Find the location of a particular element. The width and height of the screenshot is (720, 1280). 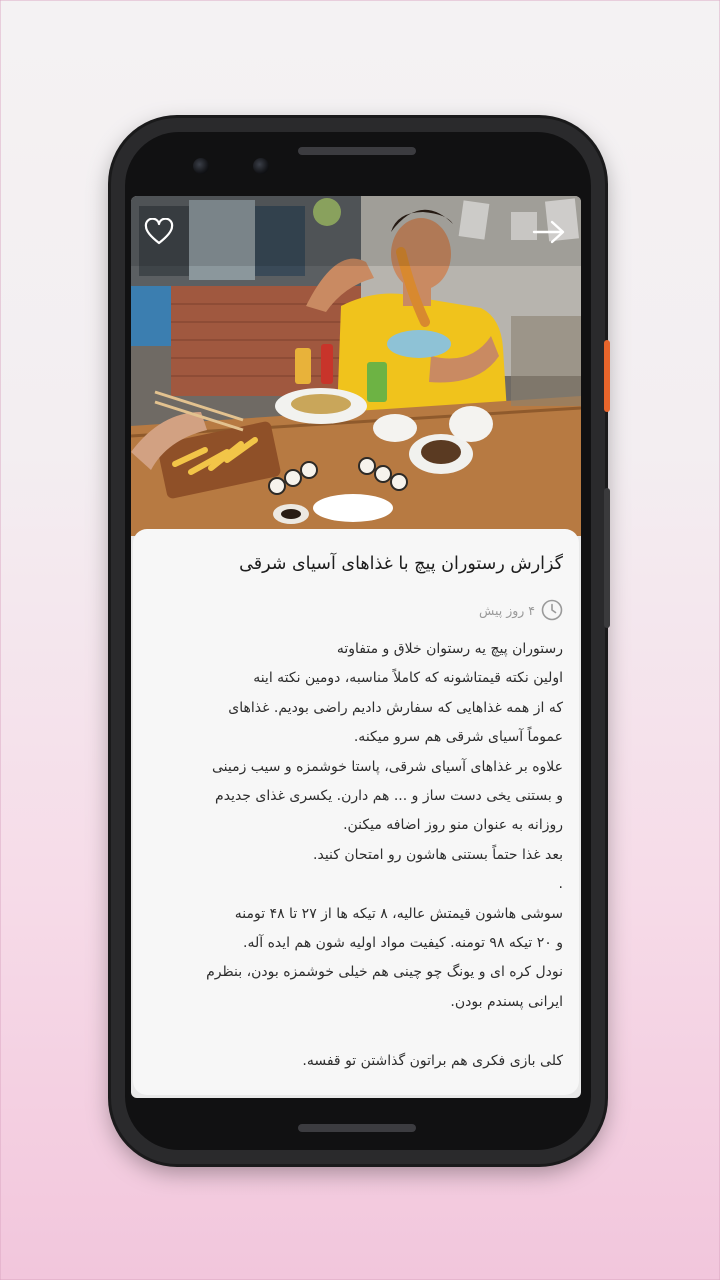

article-blank-line is located at coordinates (356, 1031).